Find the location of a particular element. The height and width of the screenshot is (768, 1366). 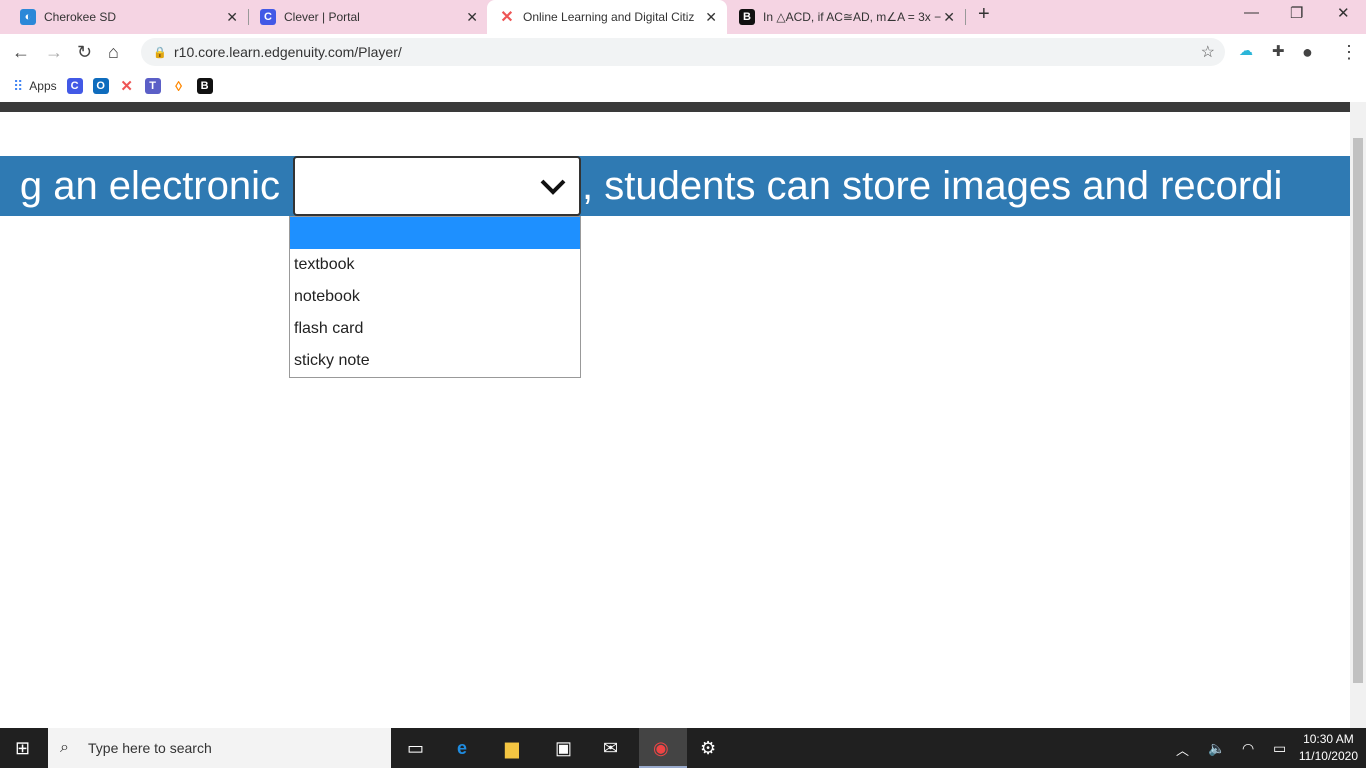

player-header is located at coordinates (675, 107).